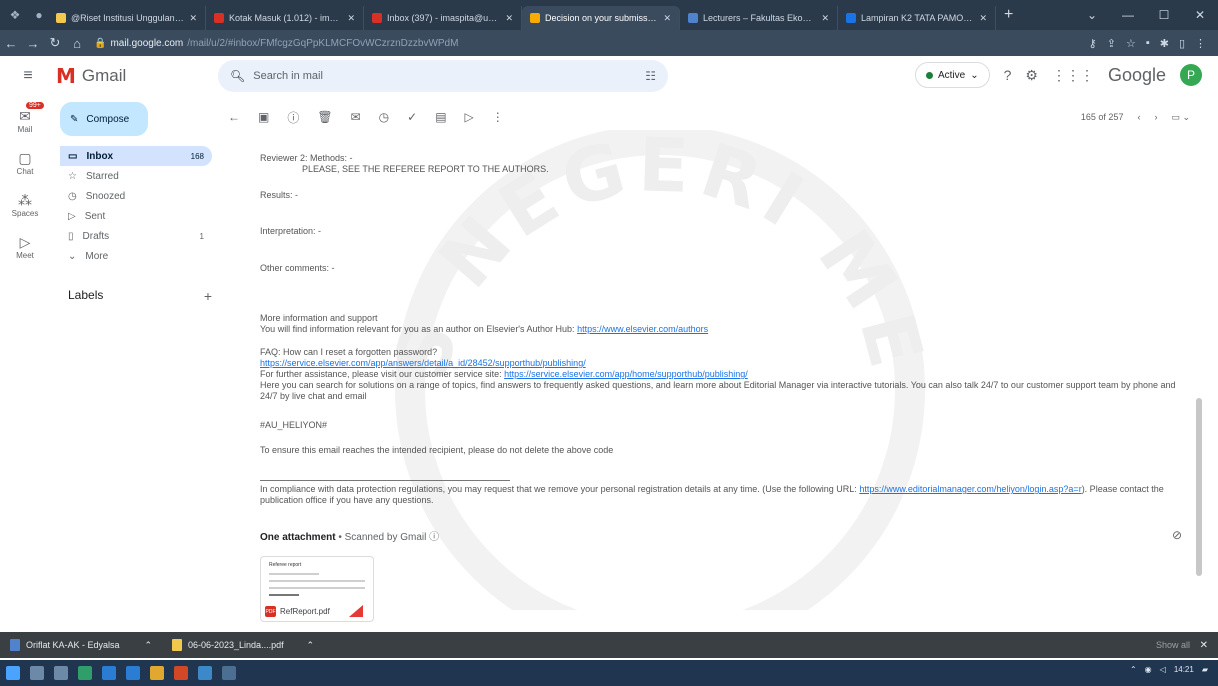  I want to click on gmail-logo: M Gmail, so click(135, 76).